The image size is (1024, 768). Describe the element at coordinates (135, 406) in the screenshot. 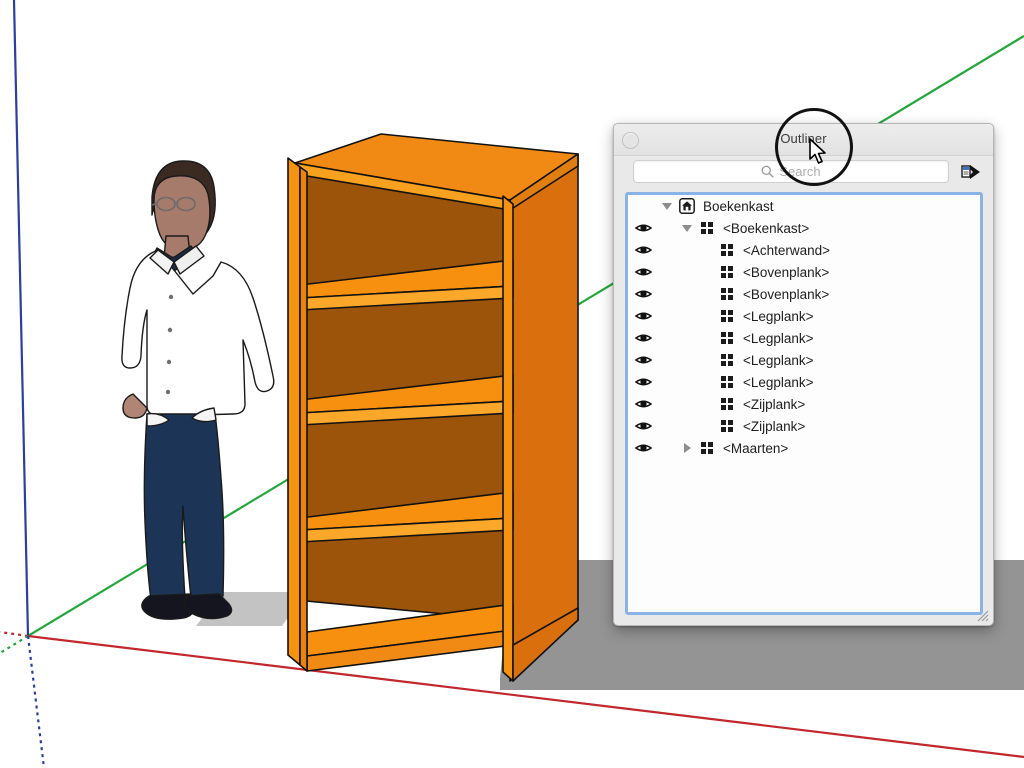

I see `person-left-hand` at that location.